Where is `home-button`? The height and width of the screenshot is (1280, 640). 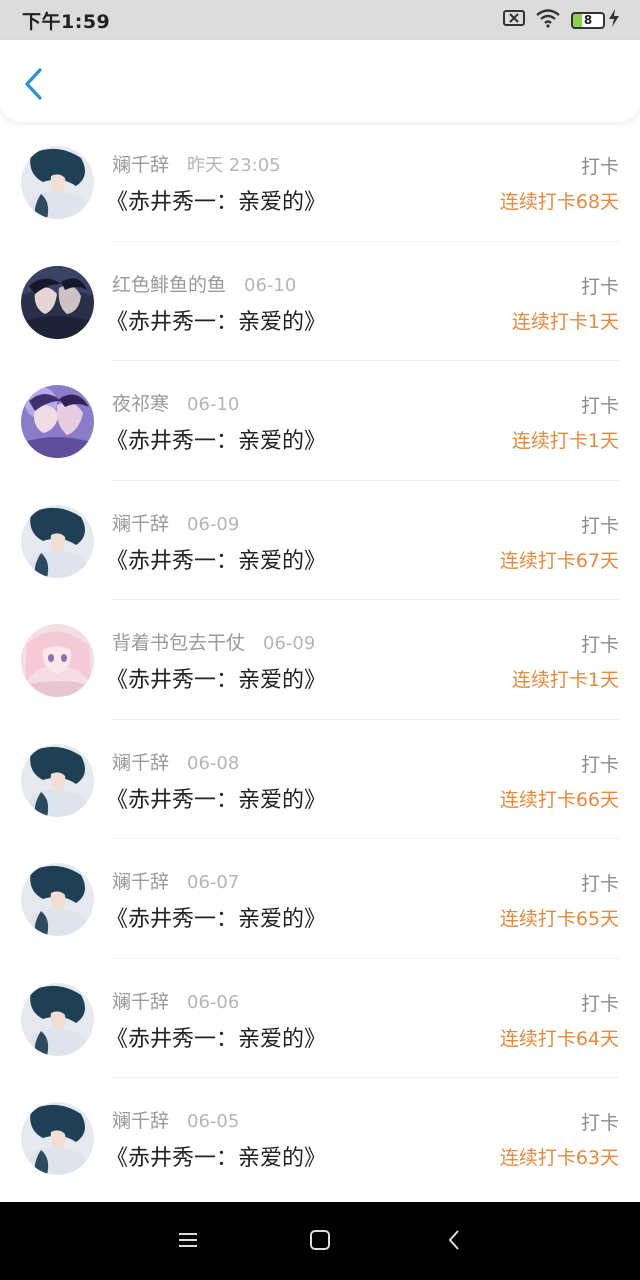 home-button is located at coordinates (320, 1242).